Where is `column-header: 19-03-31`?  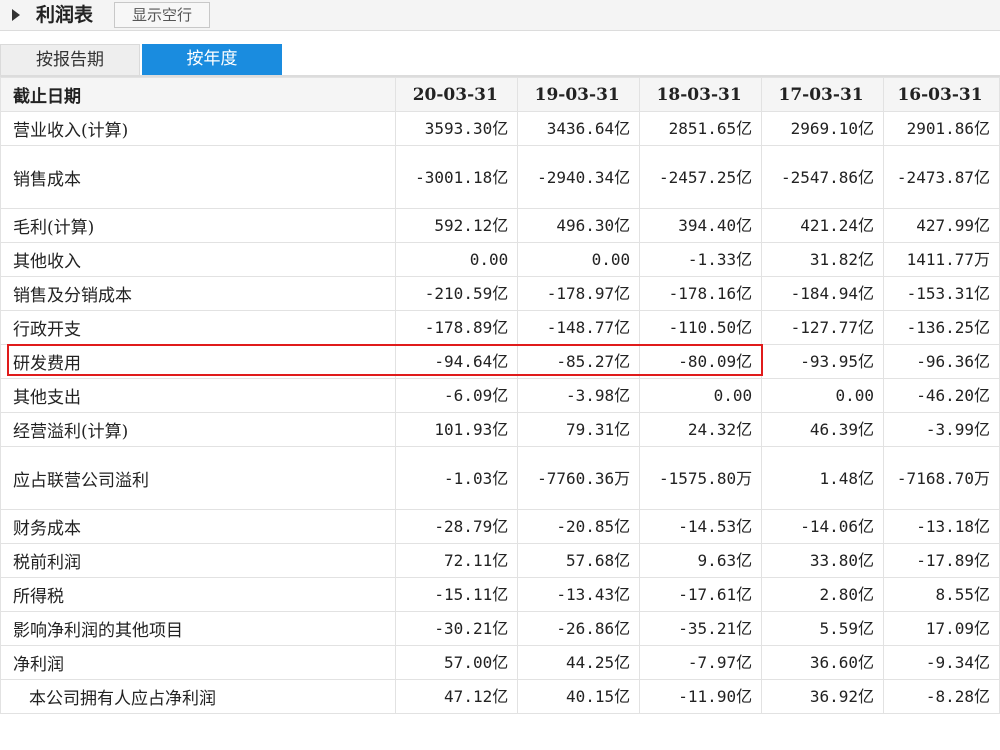 column-header: 19-03-31 is located at coordinates (579, 94).